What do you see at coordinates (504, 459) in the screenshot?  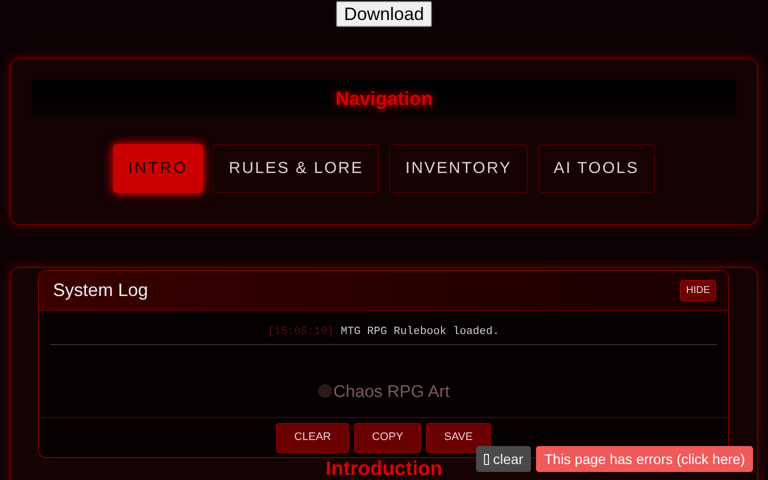 I see `clear-button: clear` at bounding box center [504, 459].